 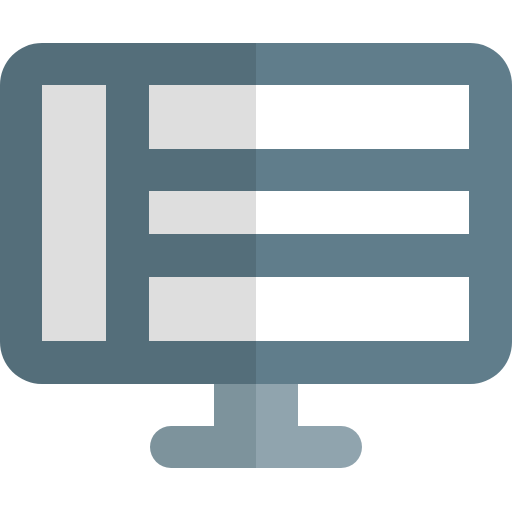 What do you see at coordinates (256, 419) in the screenshot?
I see `monitor-stand` at bounding box center [256, 419].